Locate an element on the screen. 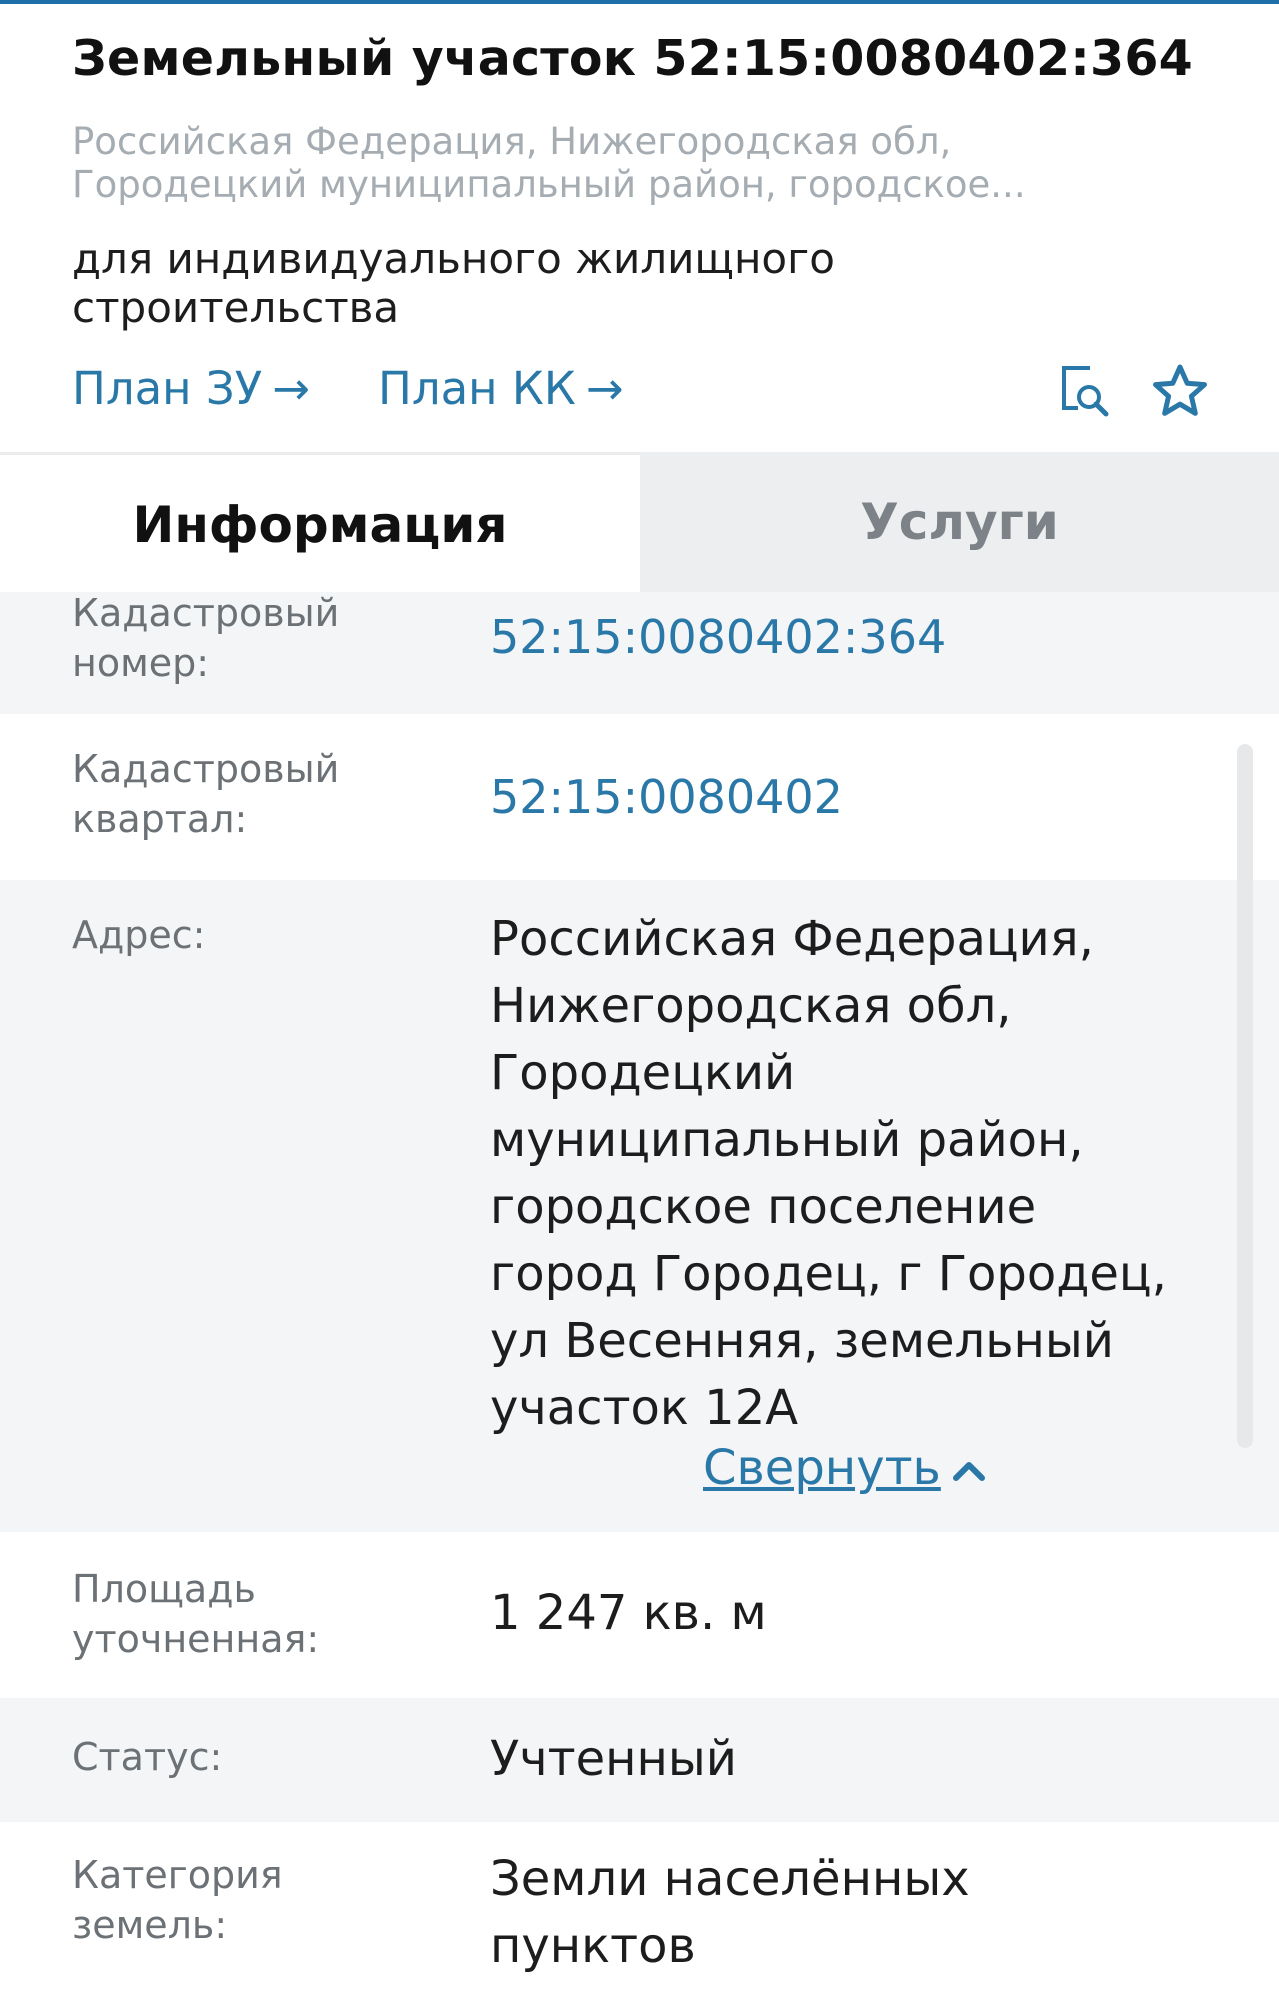 This screenshot has width=1279, height=2000. tab-services: Услуги is located at coordinates (959, 522).